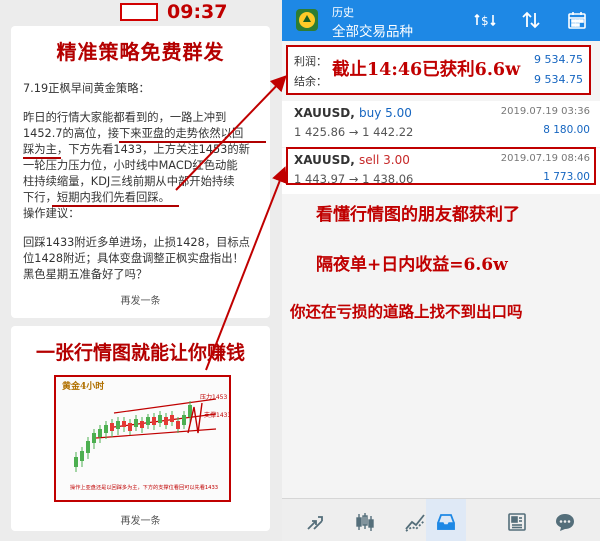 The height and width of the screenshot is (541, 600). What do you see at coordinates (51, 213) in the screenshot?
I see `advice-heading: 操作建议：` at bounding box center [51, 213].